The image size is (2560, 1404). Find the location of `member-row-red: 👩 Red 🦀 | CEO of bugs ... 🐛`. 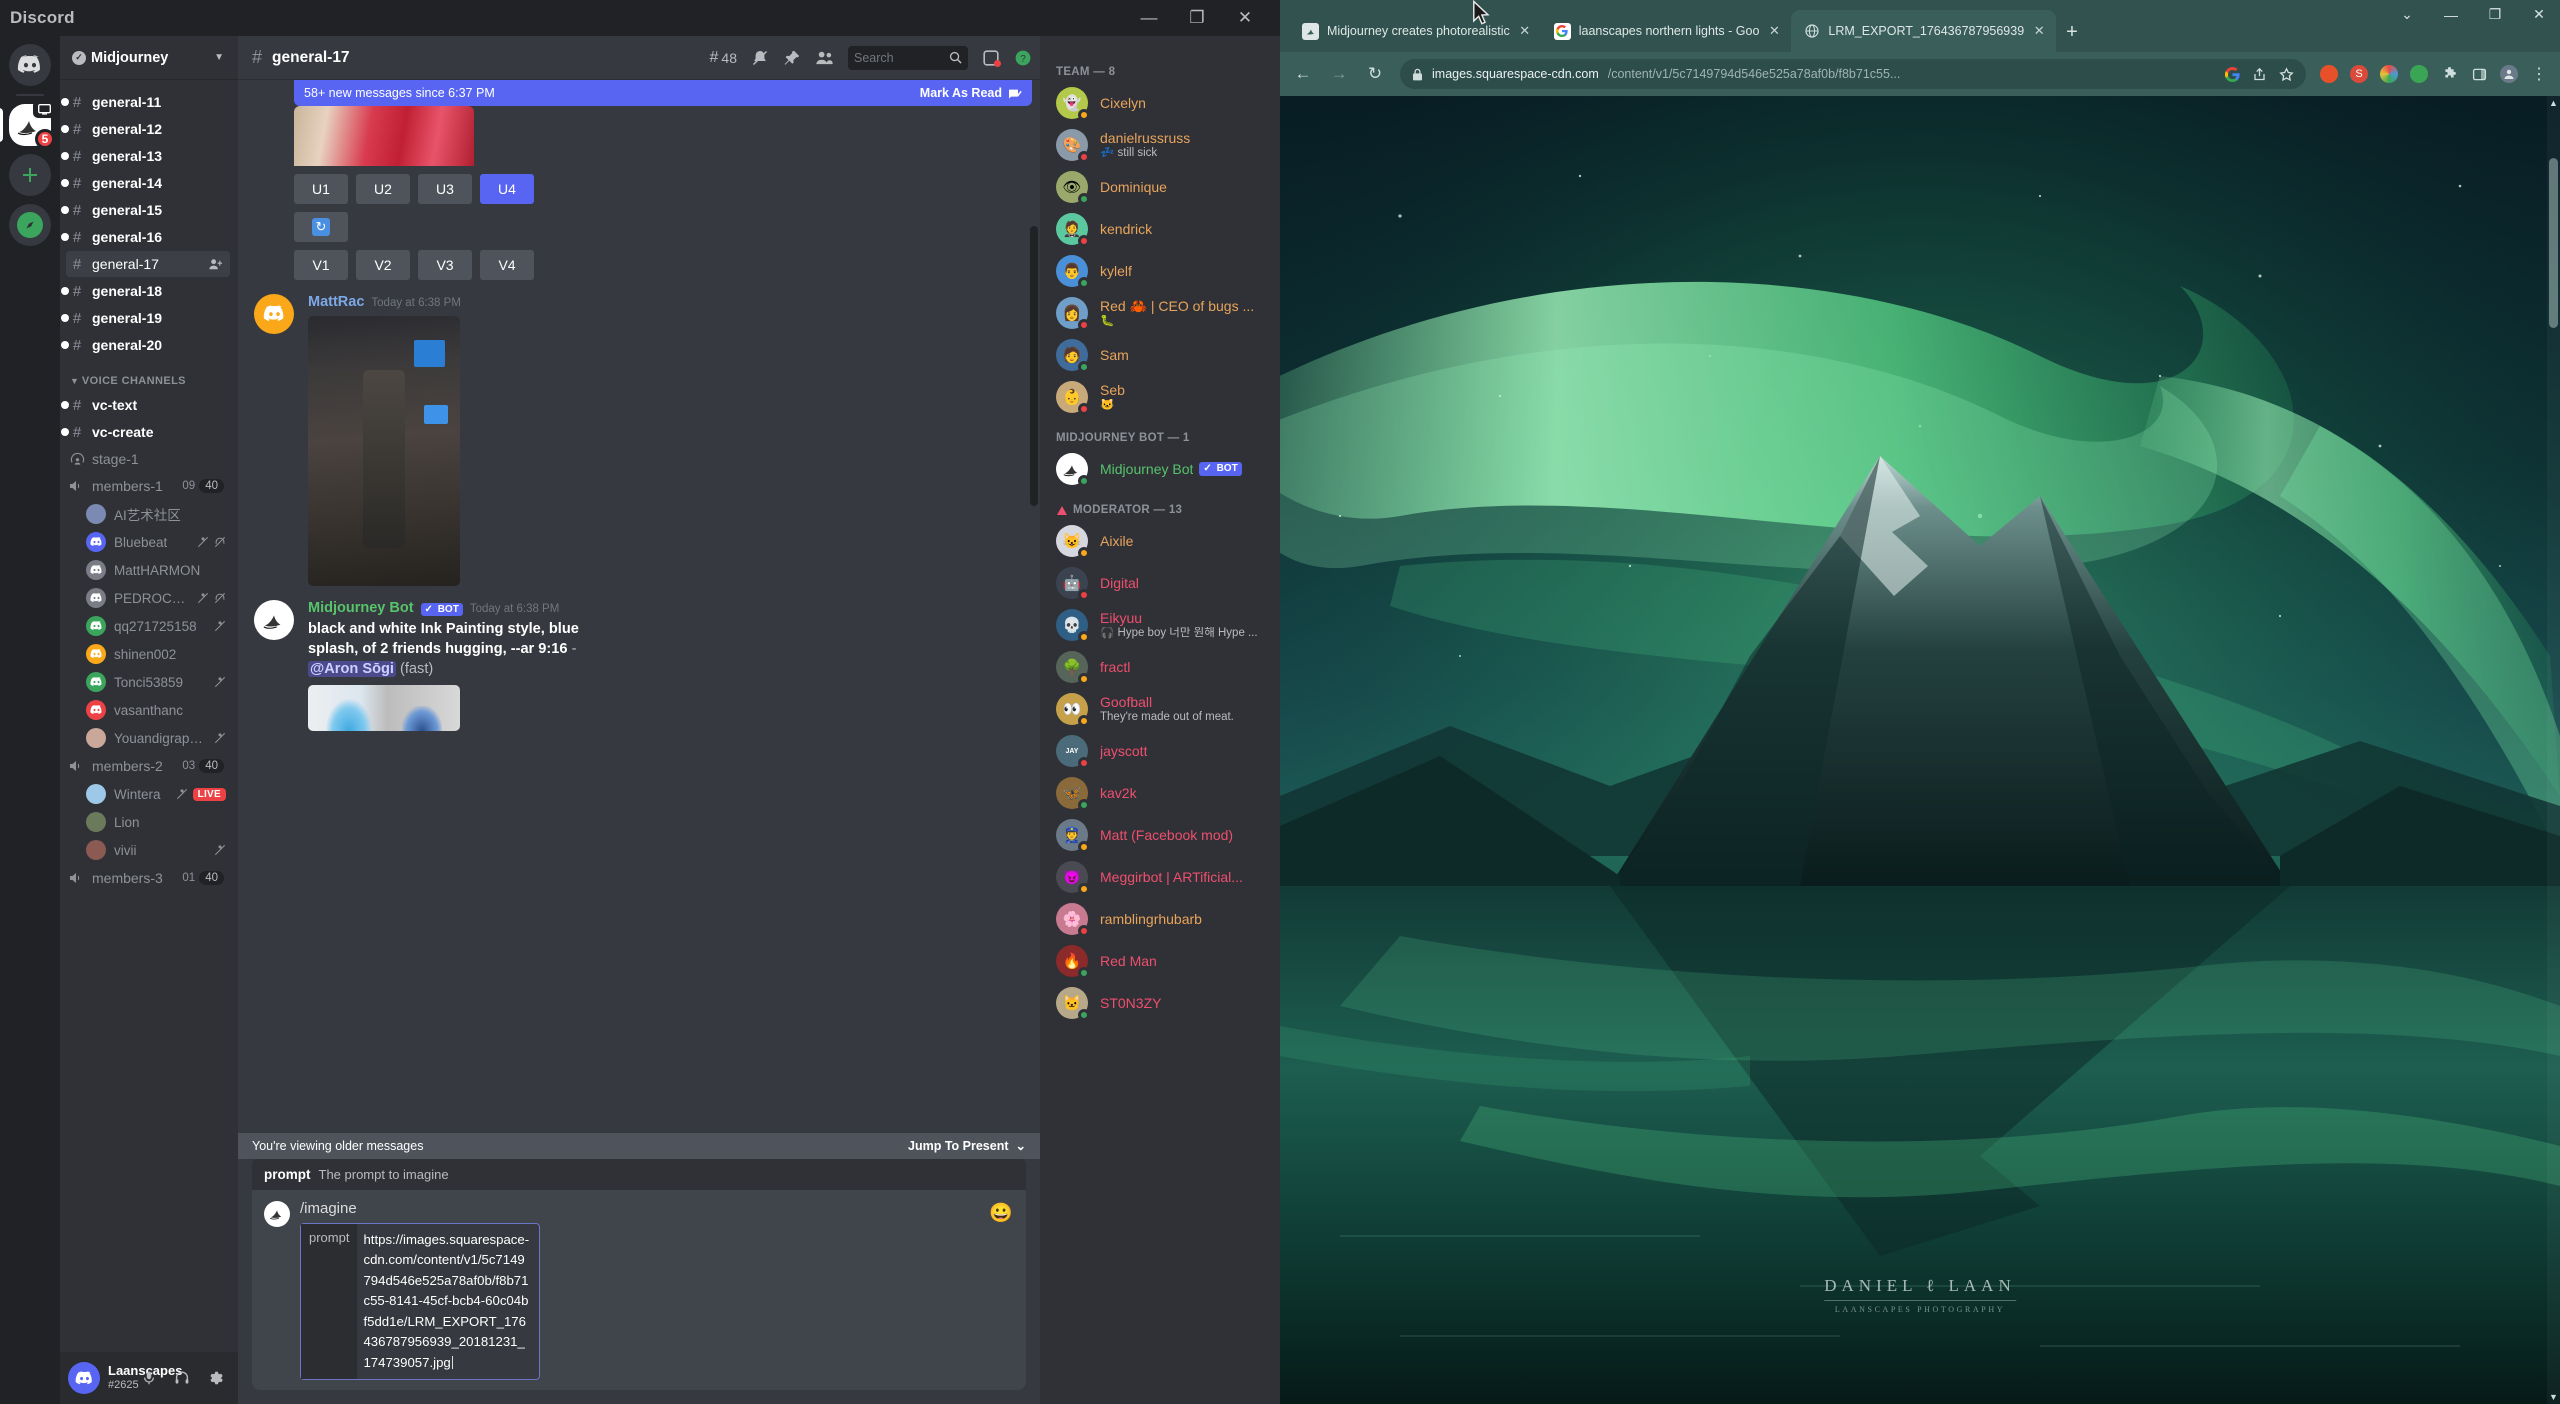

member-row-red: 👩 Red 🦀 | CEO of bugs ... 🐛 is located at coordinates (1160, 313).